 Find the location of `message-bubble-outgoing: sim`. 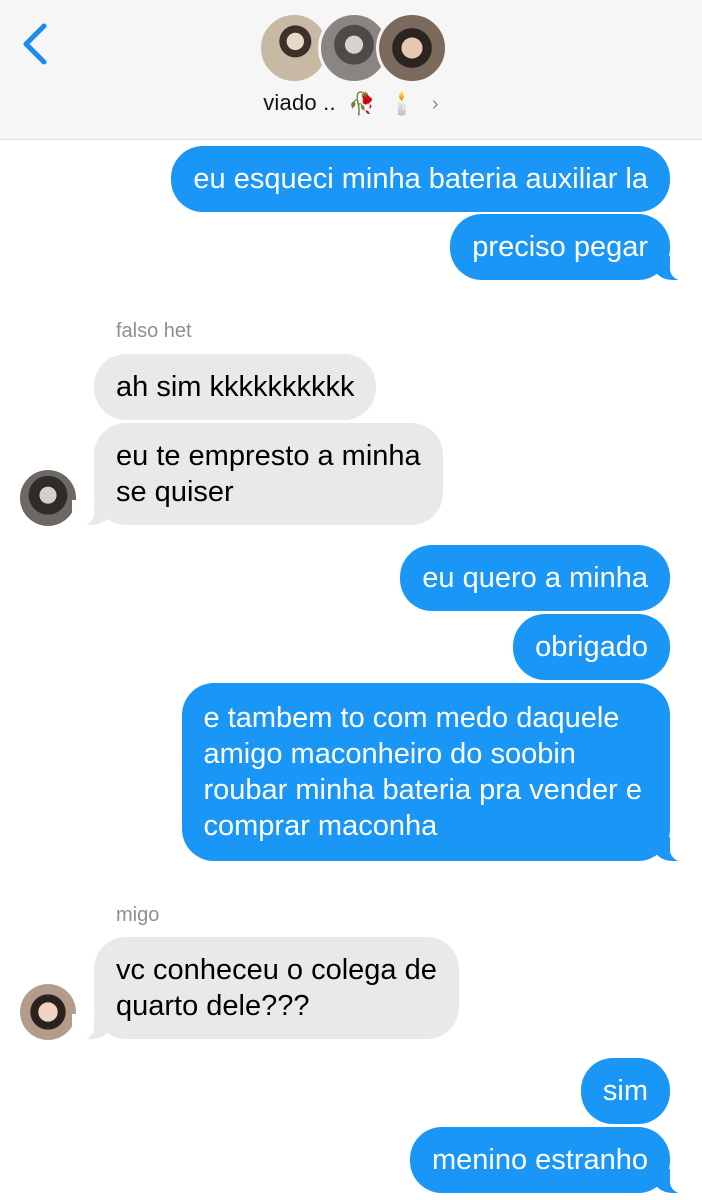

message-bubble-outgoing: sim is located at coordinates (625, 1091).